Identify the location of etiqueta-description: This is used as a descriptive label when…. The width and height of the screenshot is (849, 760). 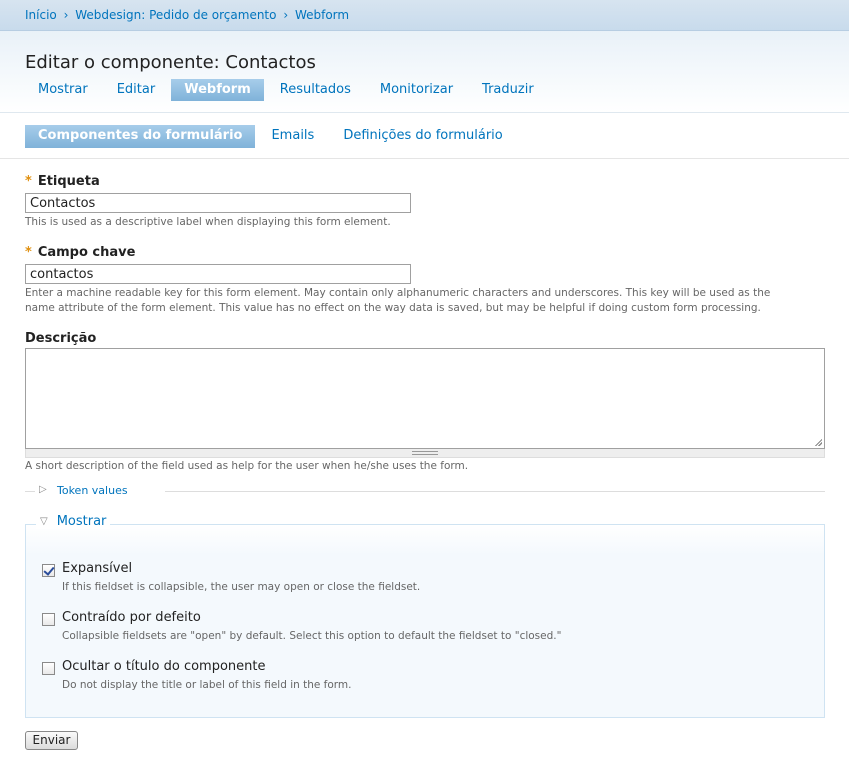
(208, 222).